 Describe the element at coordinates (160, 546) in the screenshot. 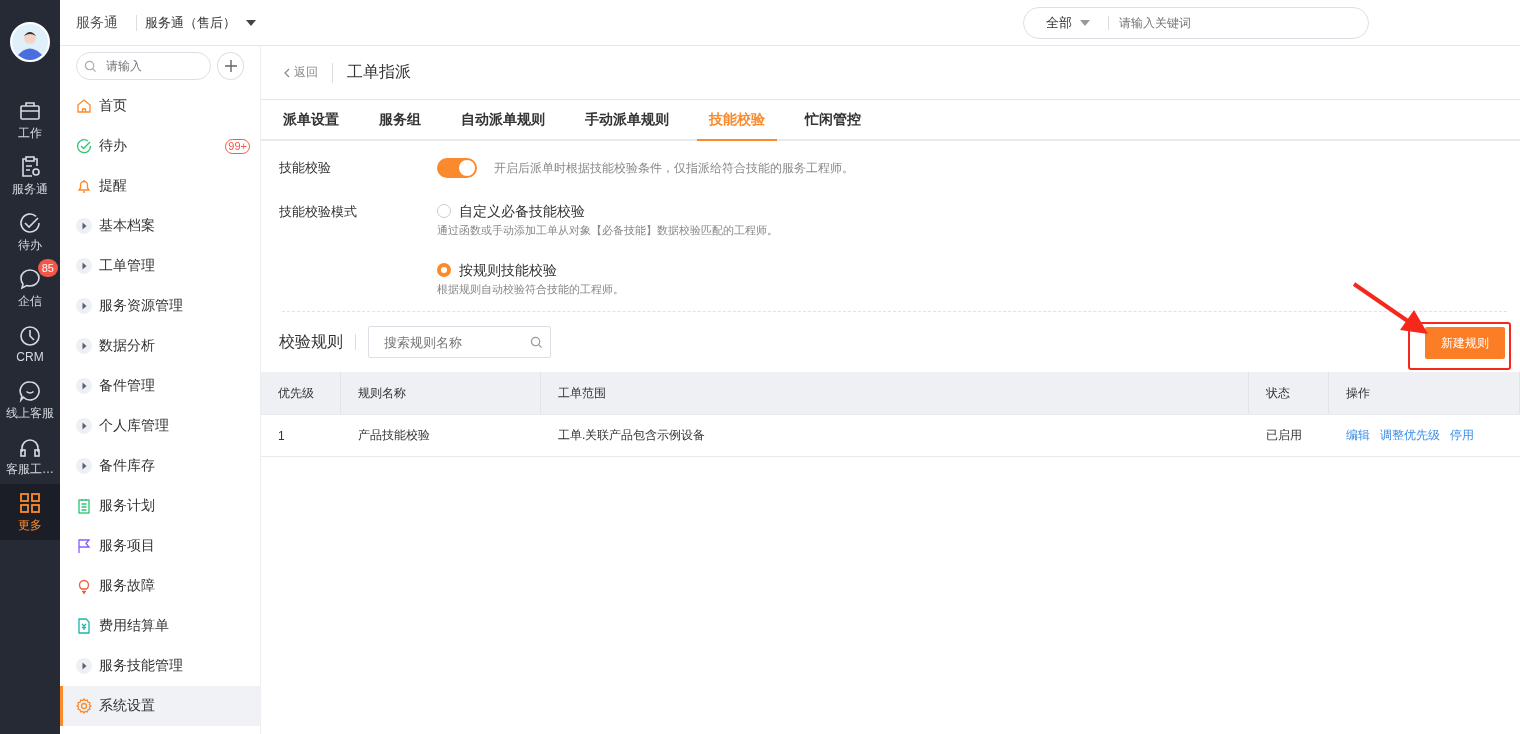

I see `menu-item: 服务项目` at that location.